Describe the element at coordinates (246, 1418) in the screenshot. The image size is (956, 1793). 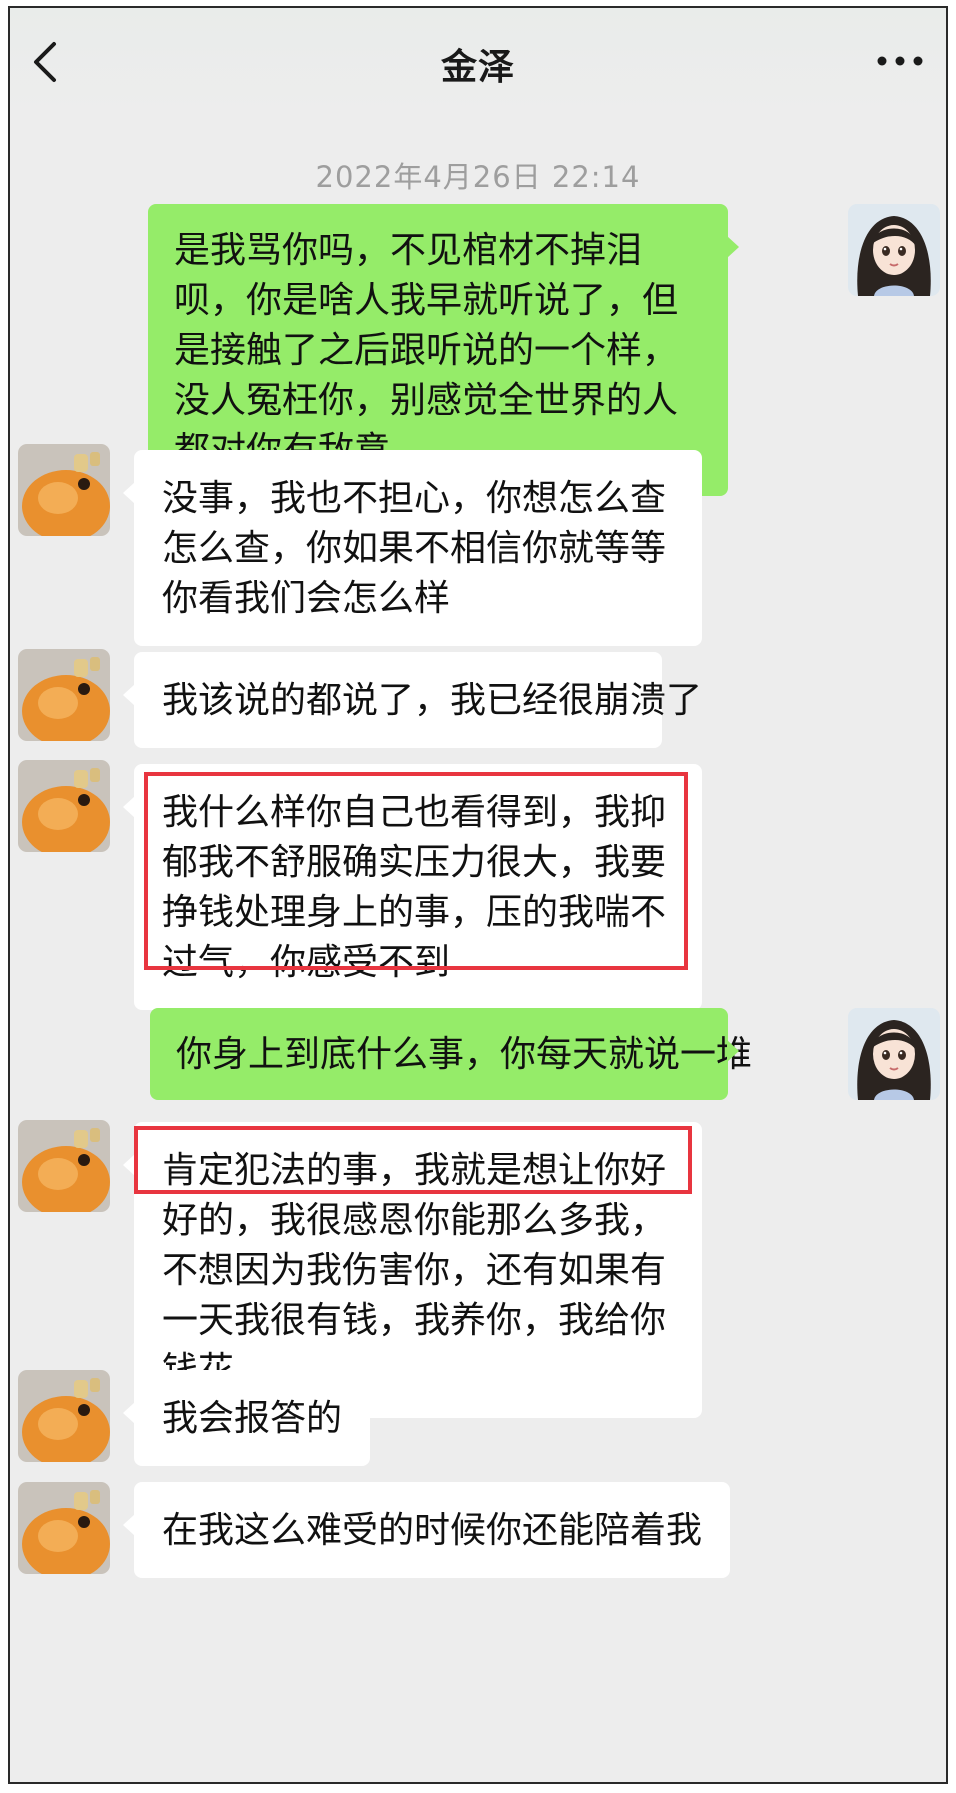
I see `message-bubble-incoming: 我会报答的` at that location.